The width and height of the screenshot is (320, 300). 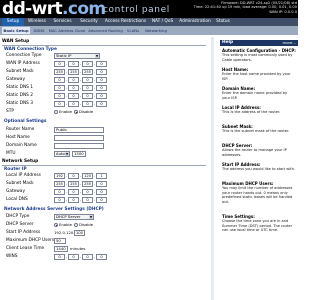 I want to click on tab-nat-qos: NAT / QoS, so click(x=162, y=22).